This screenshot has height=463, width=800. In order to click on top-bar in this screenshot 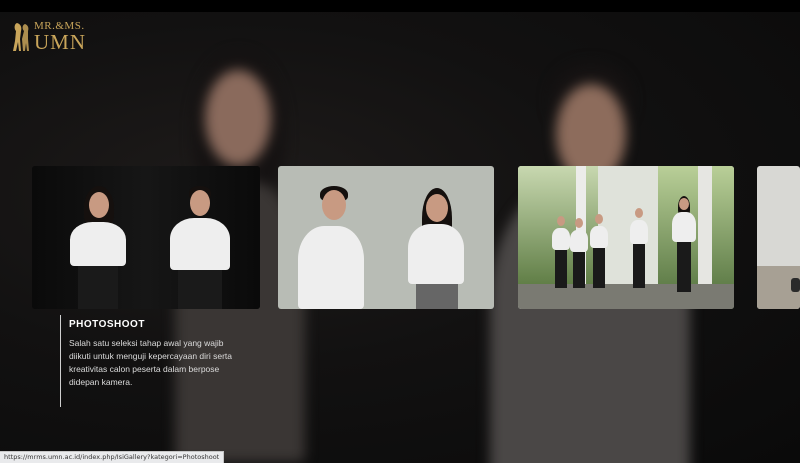, I will do `click(400, 6)`.